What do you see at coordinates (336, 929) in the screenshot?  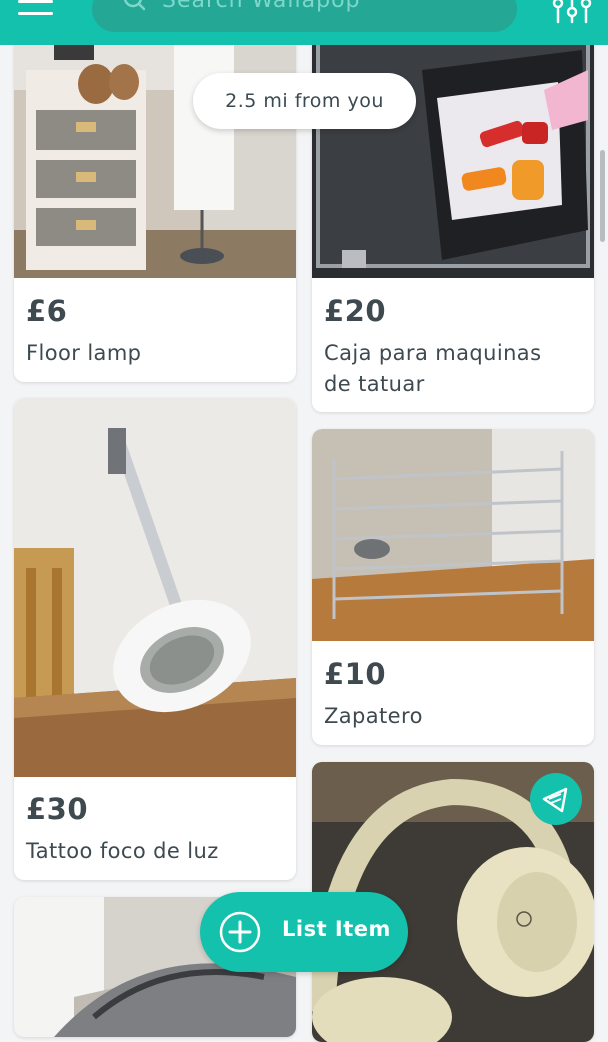 I see `list-item-label: List Item` at bounding box center [336, 929].